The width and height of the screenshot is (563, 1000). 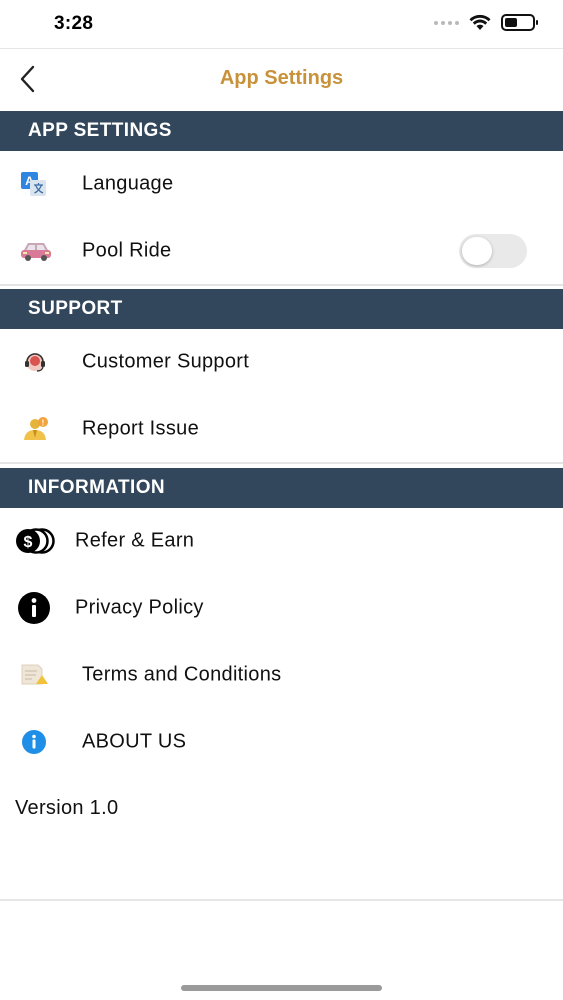 I want to click on status-icons, so click(x=486, y=22).